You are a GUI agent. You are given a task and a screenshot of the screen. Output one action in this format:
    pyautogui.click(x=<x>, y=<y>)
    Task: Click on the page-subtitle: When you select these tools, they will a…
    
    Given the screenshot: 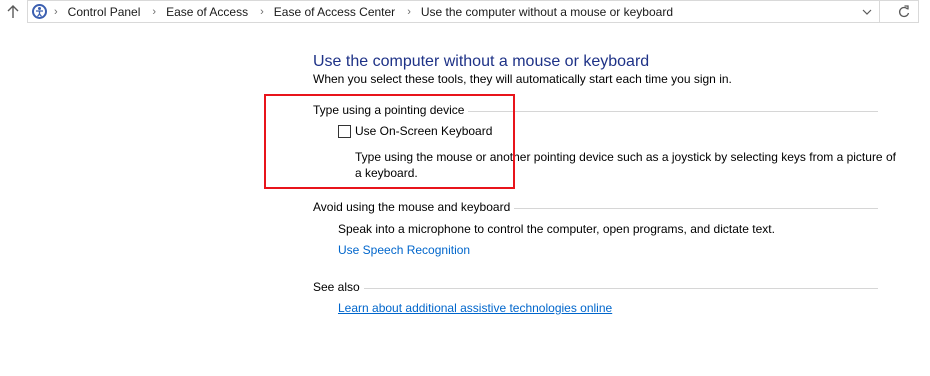 What is the action you would take?
    pyautogui.click(x=522, y=79)
    